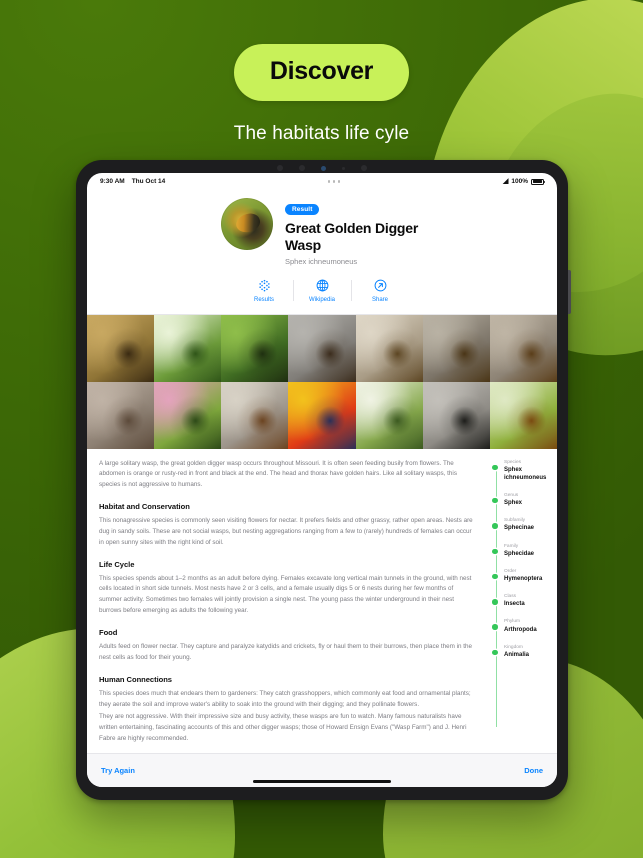  I want to click on home-indicator, so click(322, 781).